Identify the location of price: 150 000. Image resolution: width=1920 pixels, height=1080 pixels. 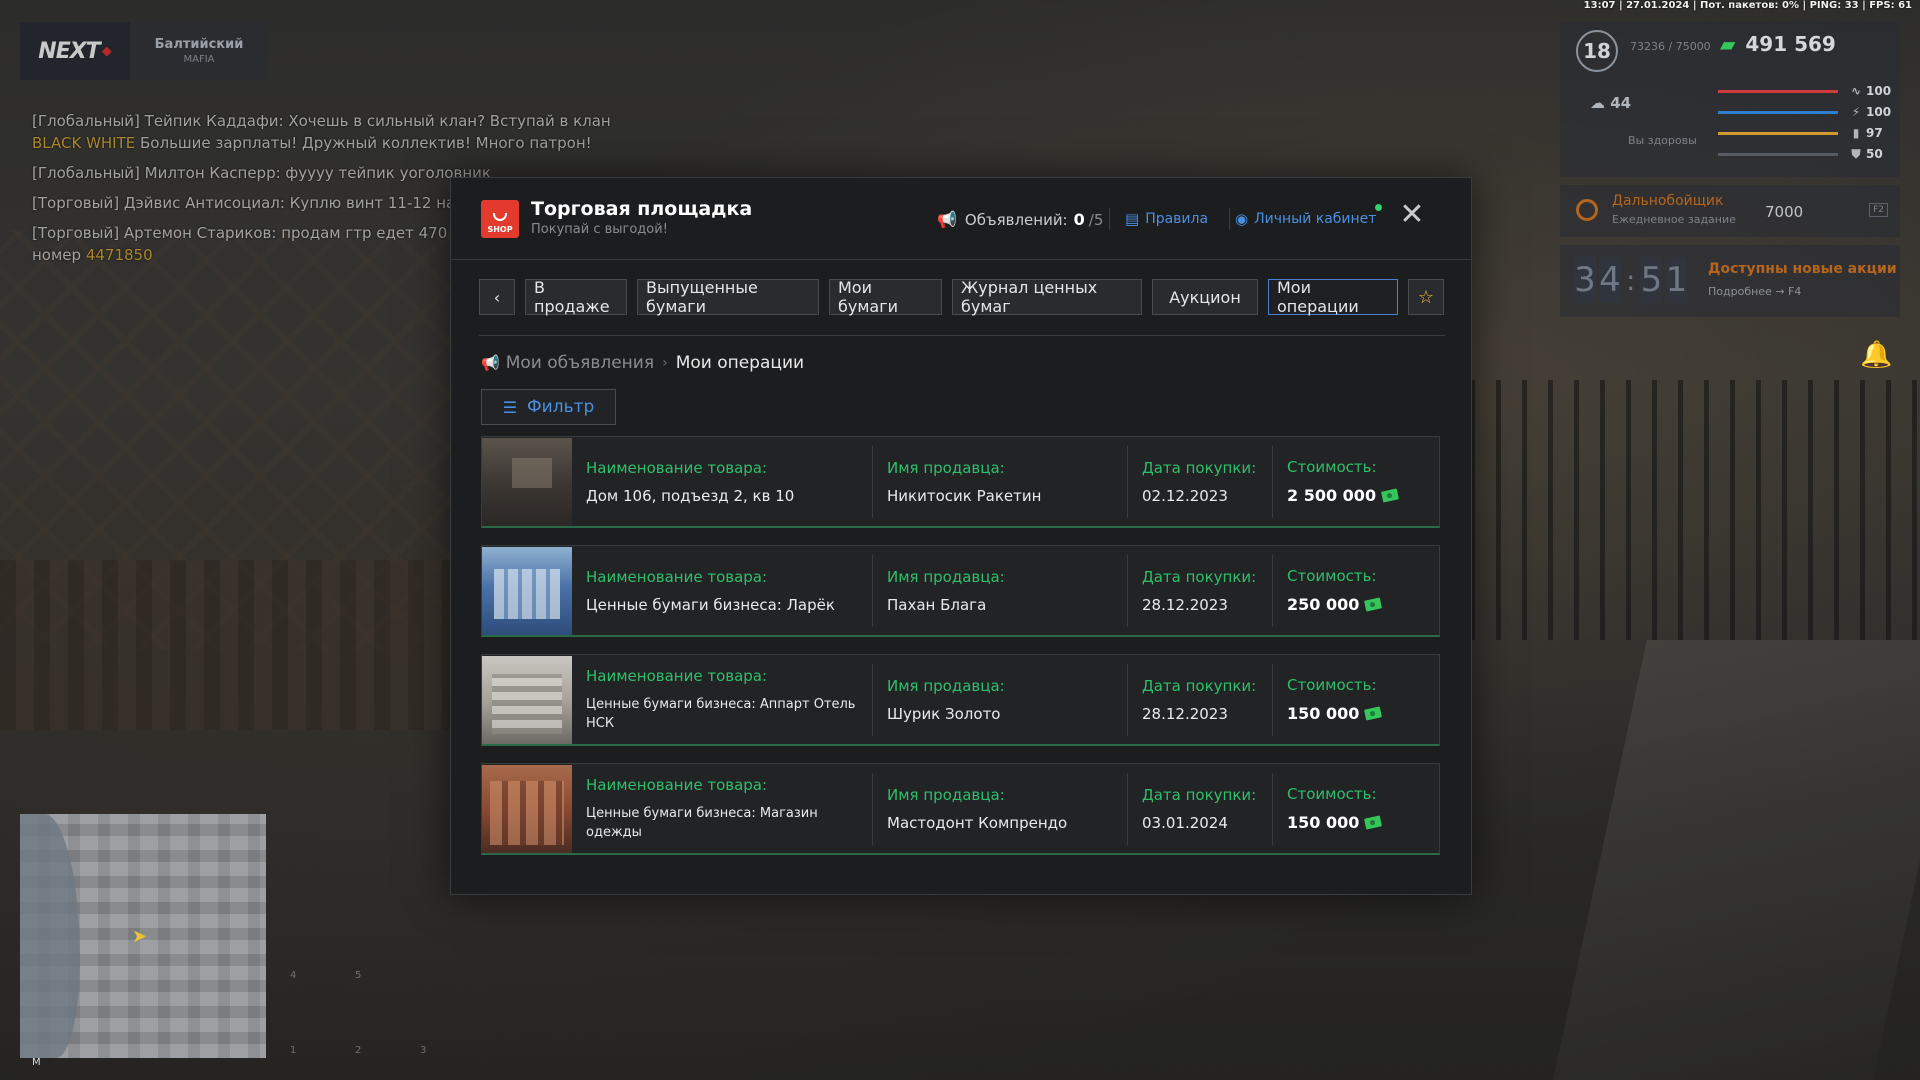
(1363, 713).